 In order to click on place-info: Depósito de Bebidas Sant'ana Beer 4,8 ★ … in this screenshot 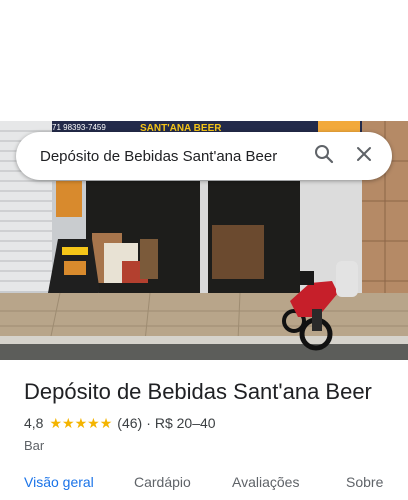, I will do `click(209, 415)`.